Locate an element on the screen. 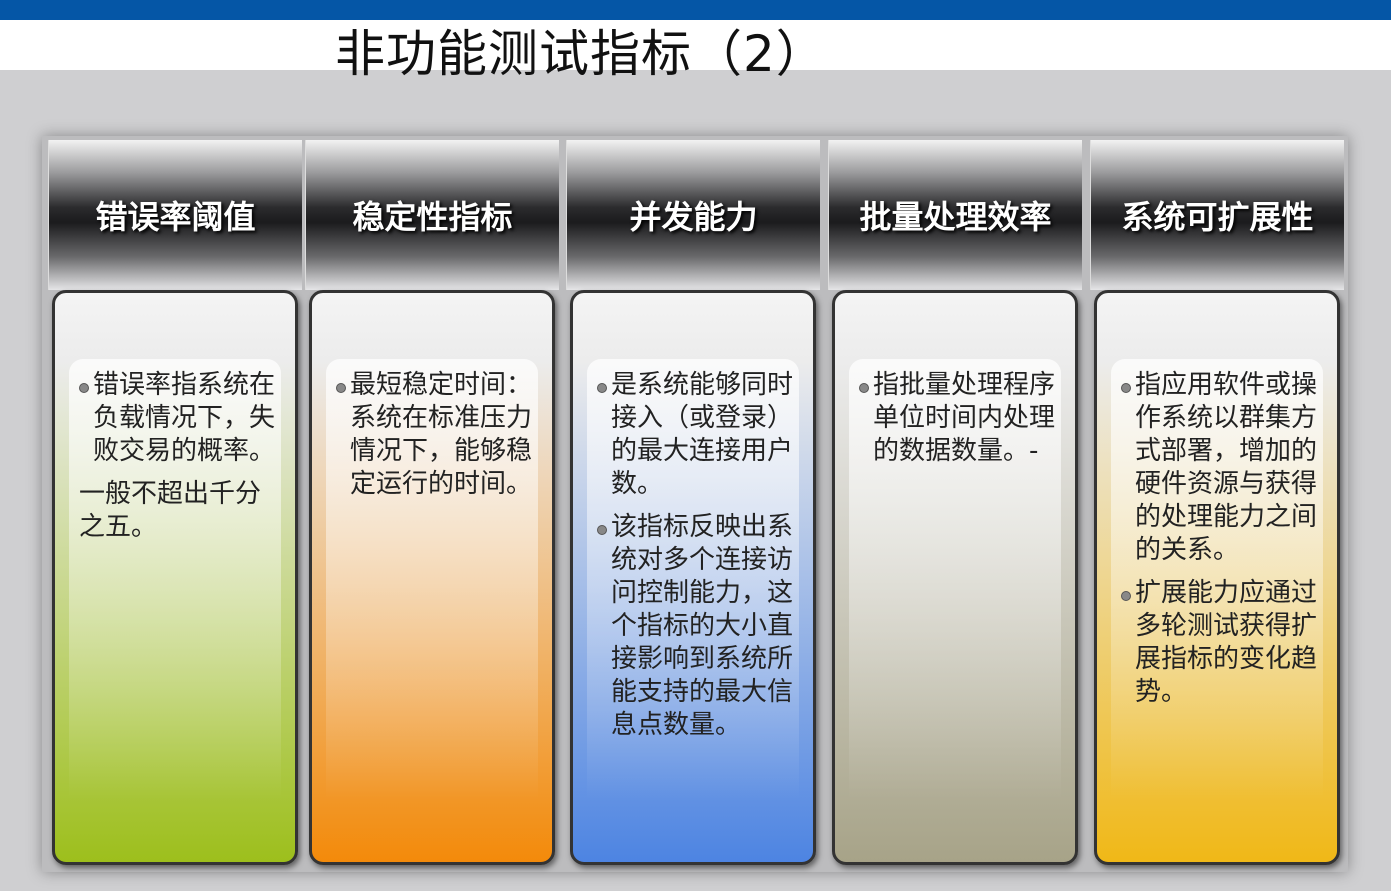 The width and height of the screenshot is (1391, 891). column-heading: 错误率阈值 is located at coordinates (175, 217).